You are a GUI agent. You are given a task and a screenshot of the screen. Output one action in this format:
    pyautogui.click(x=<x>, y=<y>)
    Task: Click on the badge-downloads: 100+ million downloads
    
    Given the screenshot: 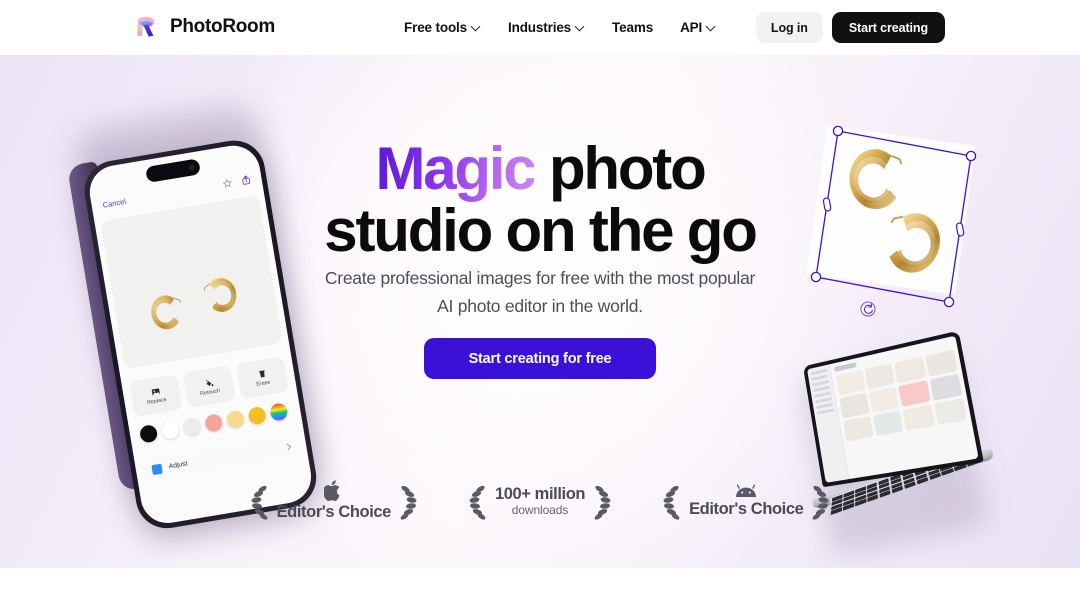 What is the action you would take?
    pyautogui.click(x=540, y=501)
    